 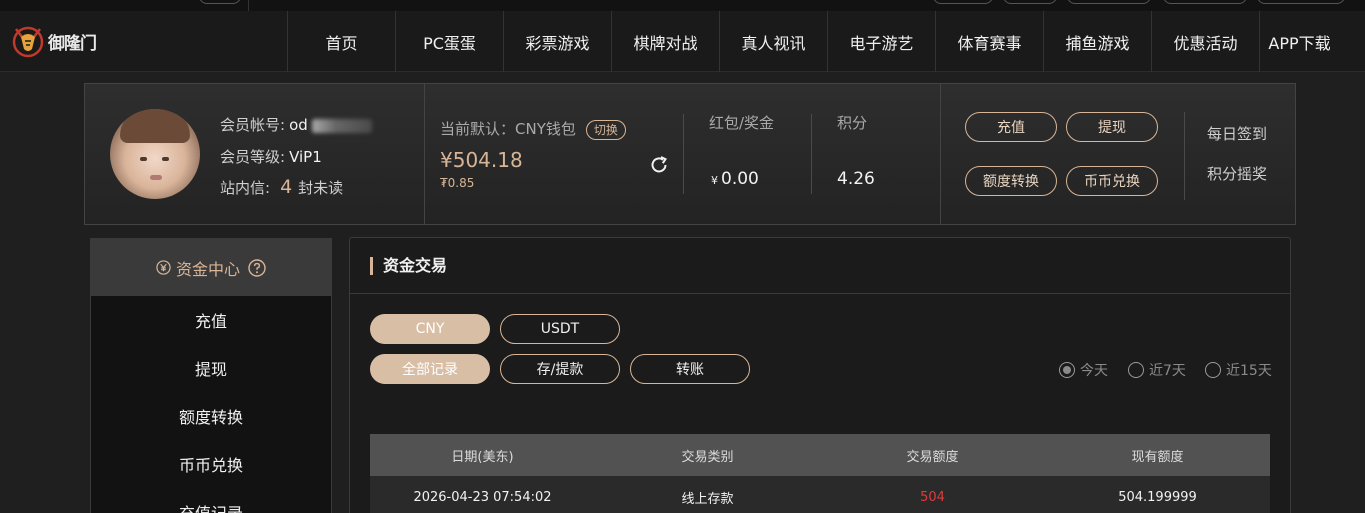 What do you see at coordinates (28, 42) in the screenshot?
I see `dragon-logo-icon` at bounding box center [28, 42].